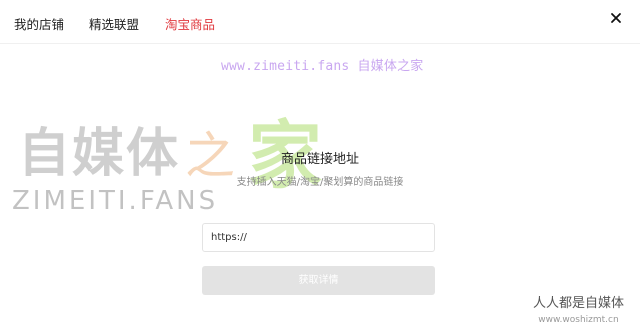  I want to click on tab-my-store: 我的店铺, so click(39, 25).